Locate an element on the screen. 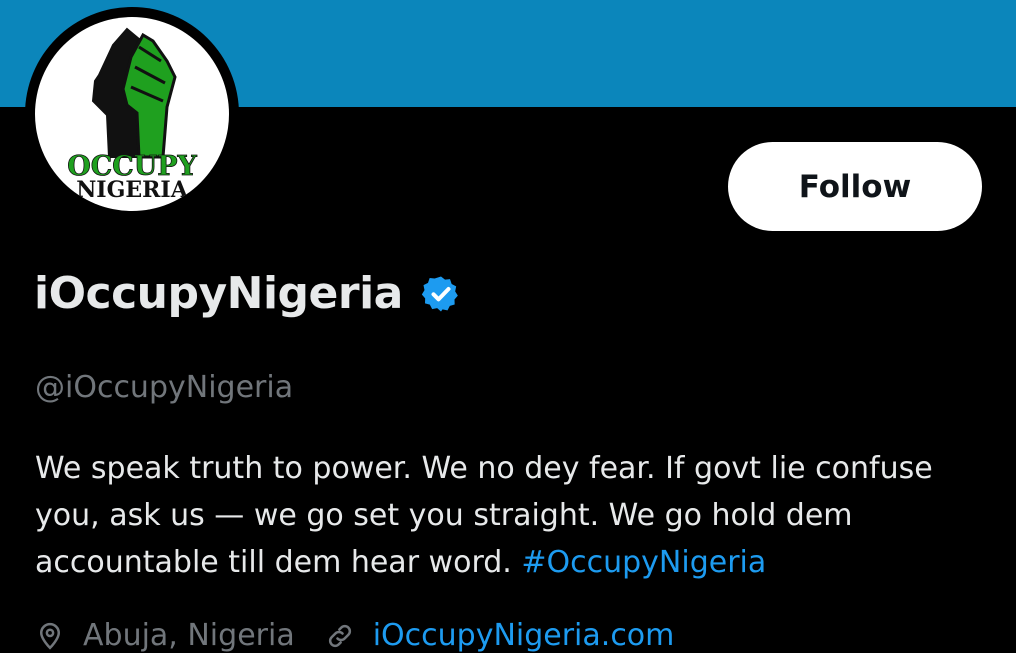 The height and width of the screenshot is (653, 1016). profile-meta: Abuja, Nigeria iOccupyNigeria.com is located at coordinates (354, 635).